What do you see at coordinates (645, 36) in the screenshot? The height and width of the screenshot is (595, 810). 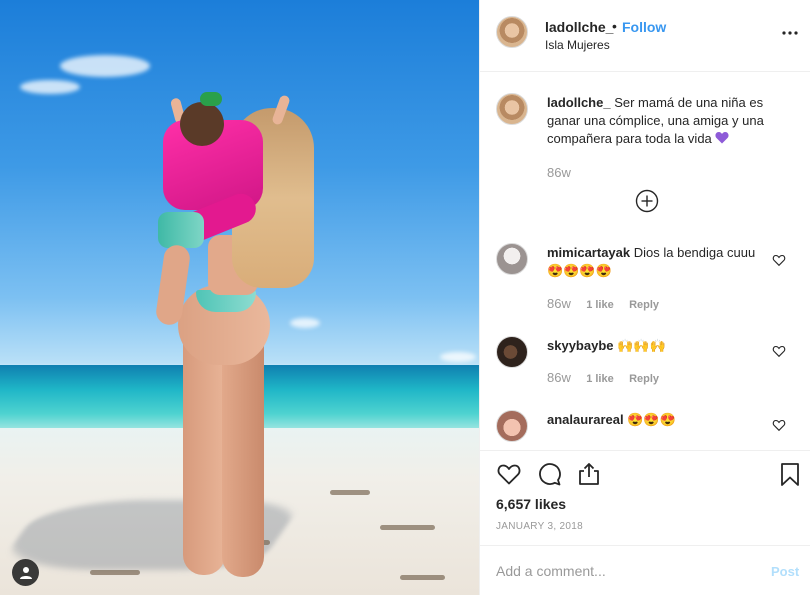 I see `post-header: ladollche_ • Follow Isla Mujeres` at bounding box center [645, 36].